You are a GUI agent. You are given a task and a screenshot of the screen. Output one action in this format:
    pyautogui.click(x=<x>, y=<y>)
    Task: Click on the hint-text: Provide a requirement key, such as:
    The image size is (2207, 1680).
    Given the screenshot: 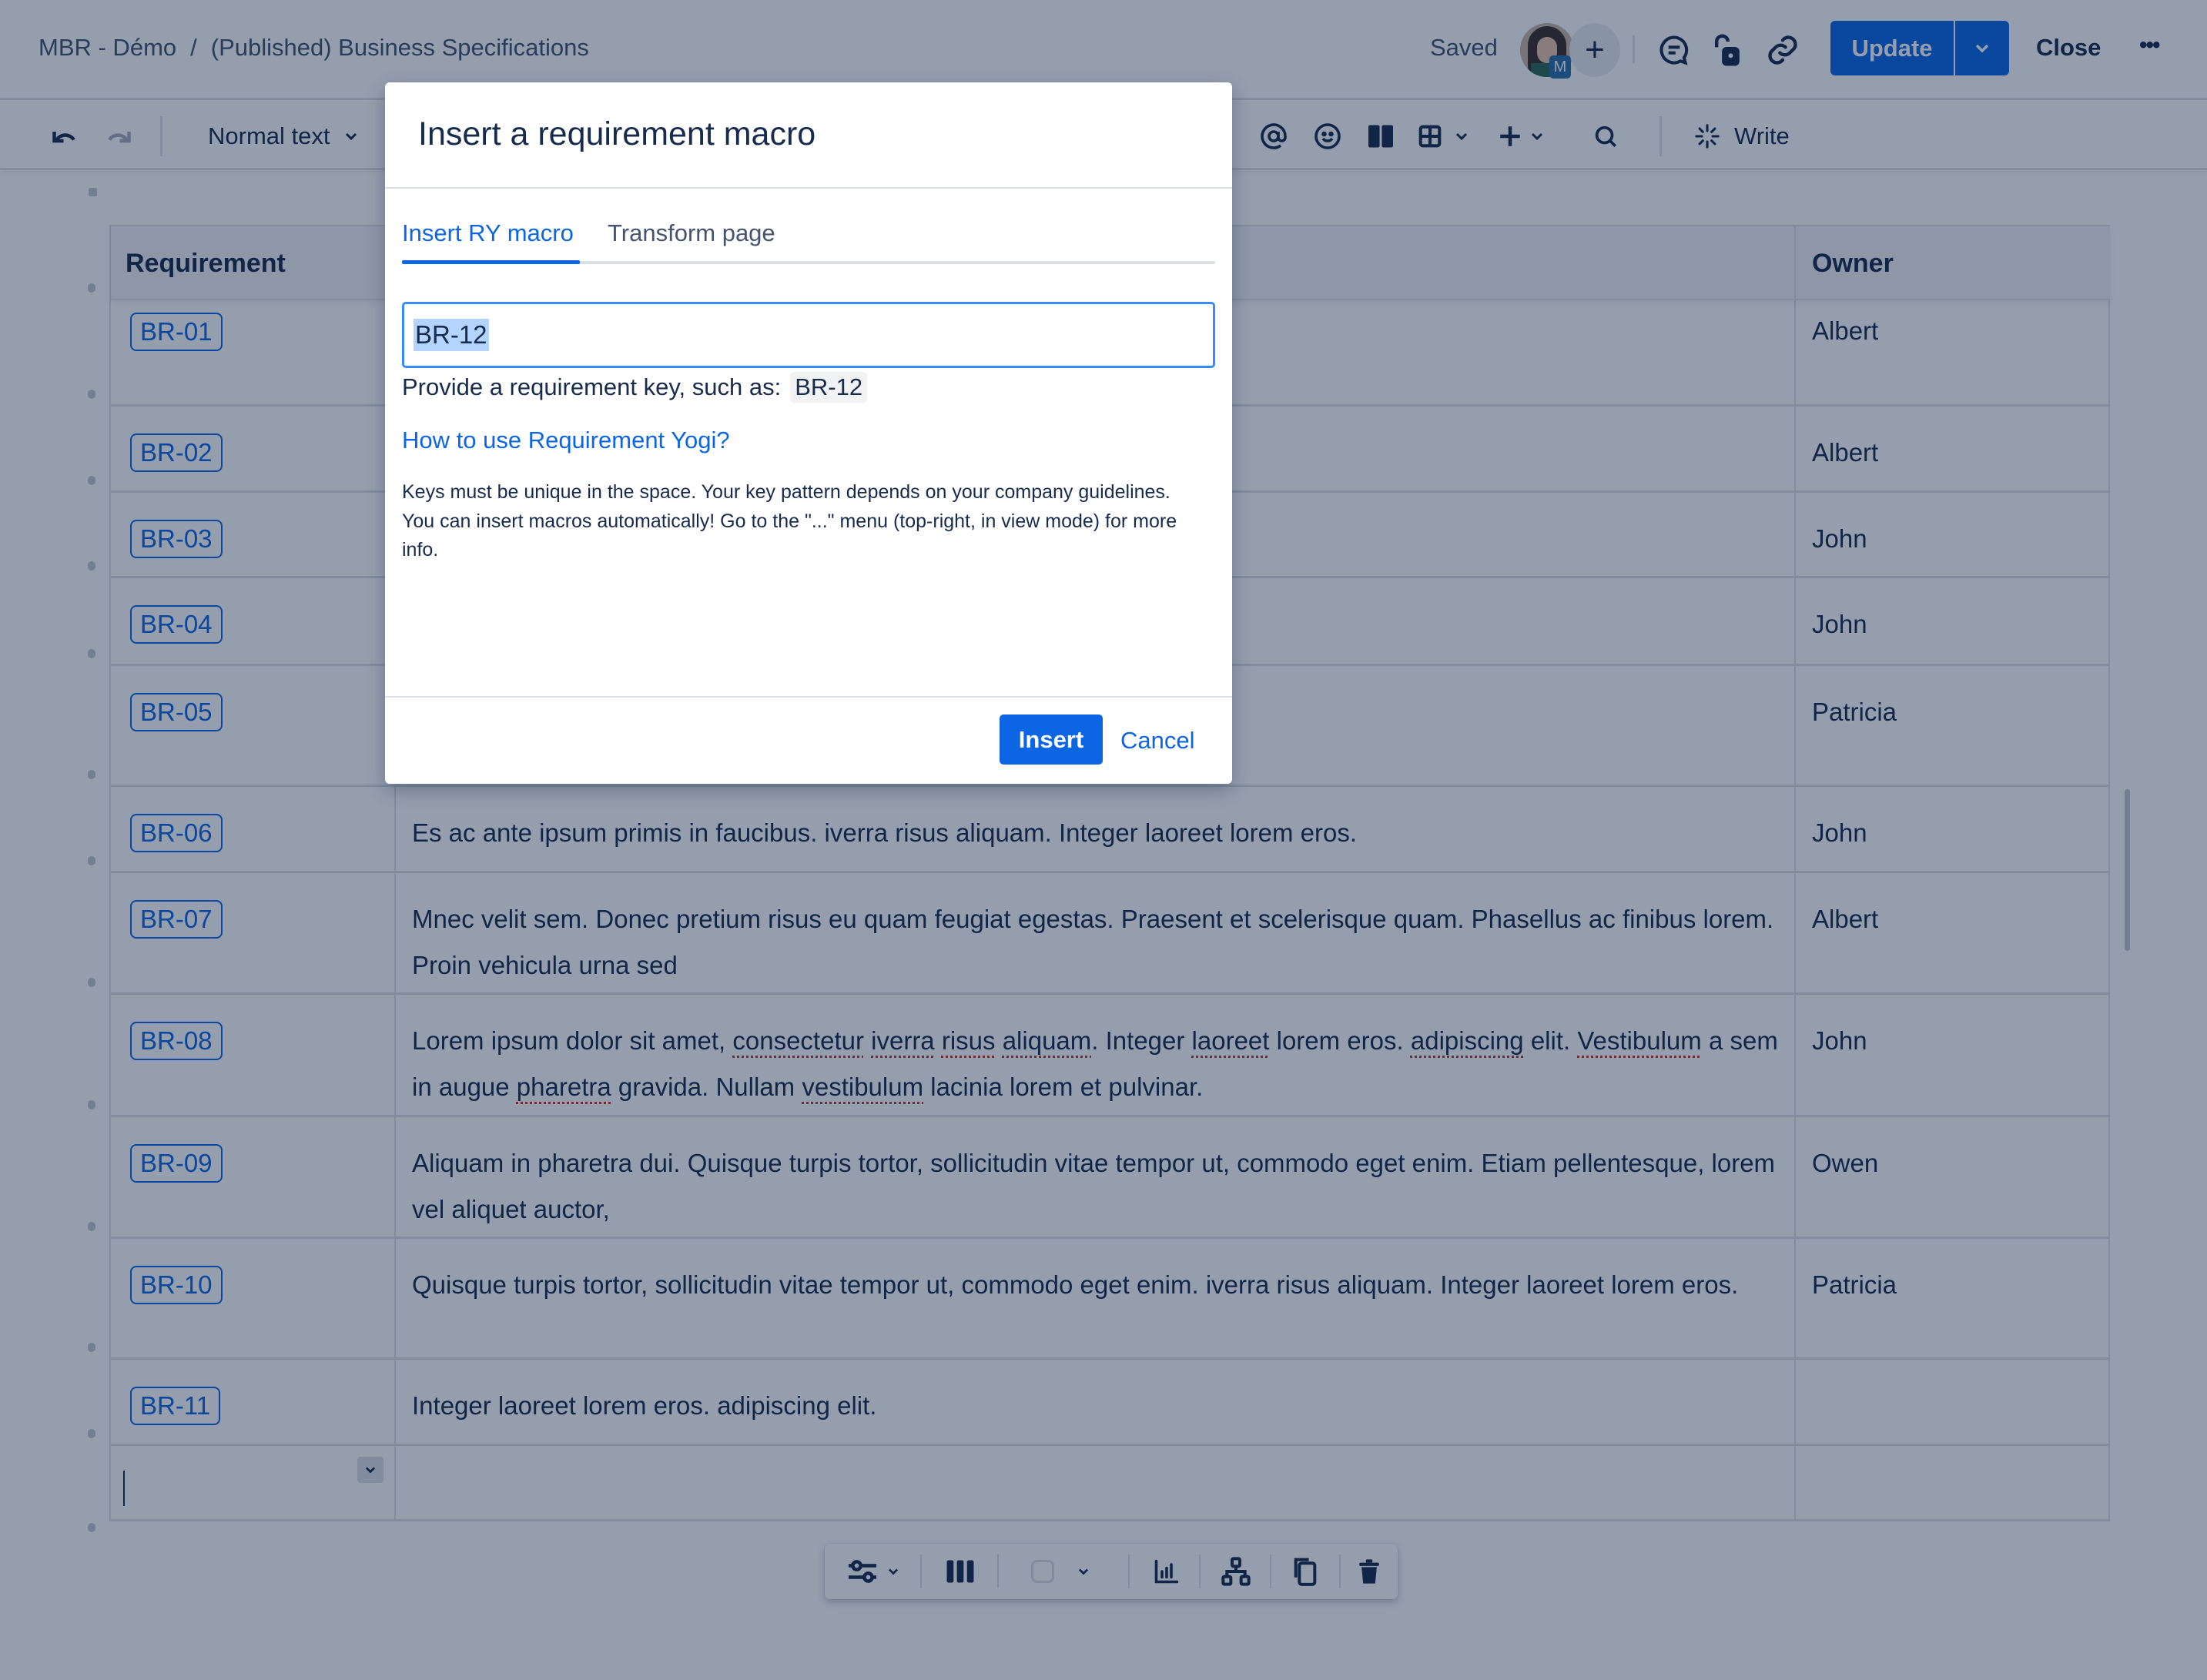 What is the action you would take?
    pyautogui.click(x=592, y=386)
    